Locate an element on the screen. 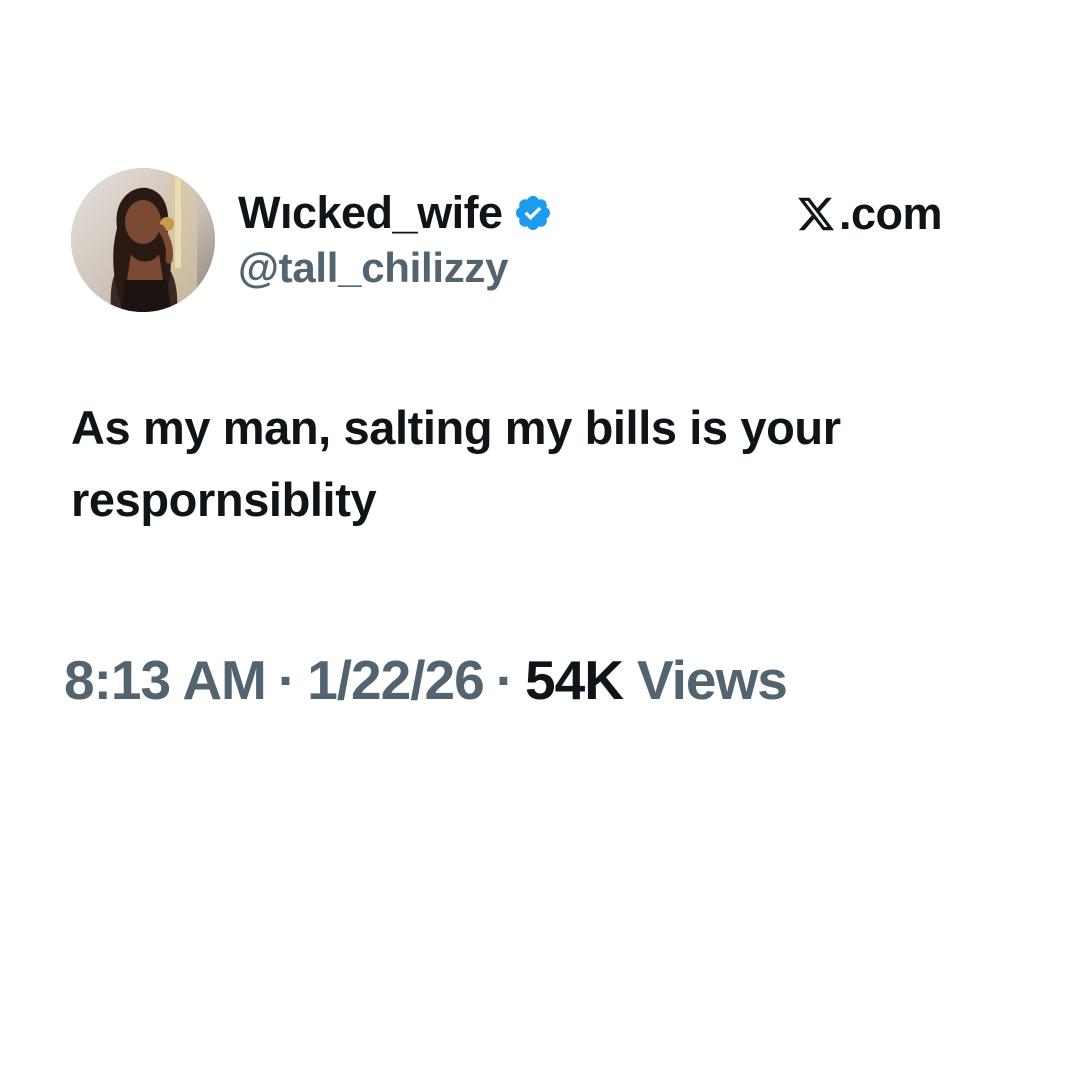  source-label: .com is located at coordinates (869, 214).